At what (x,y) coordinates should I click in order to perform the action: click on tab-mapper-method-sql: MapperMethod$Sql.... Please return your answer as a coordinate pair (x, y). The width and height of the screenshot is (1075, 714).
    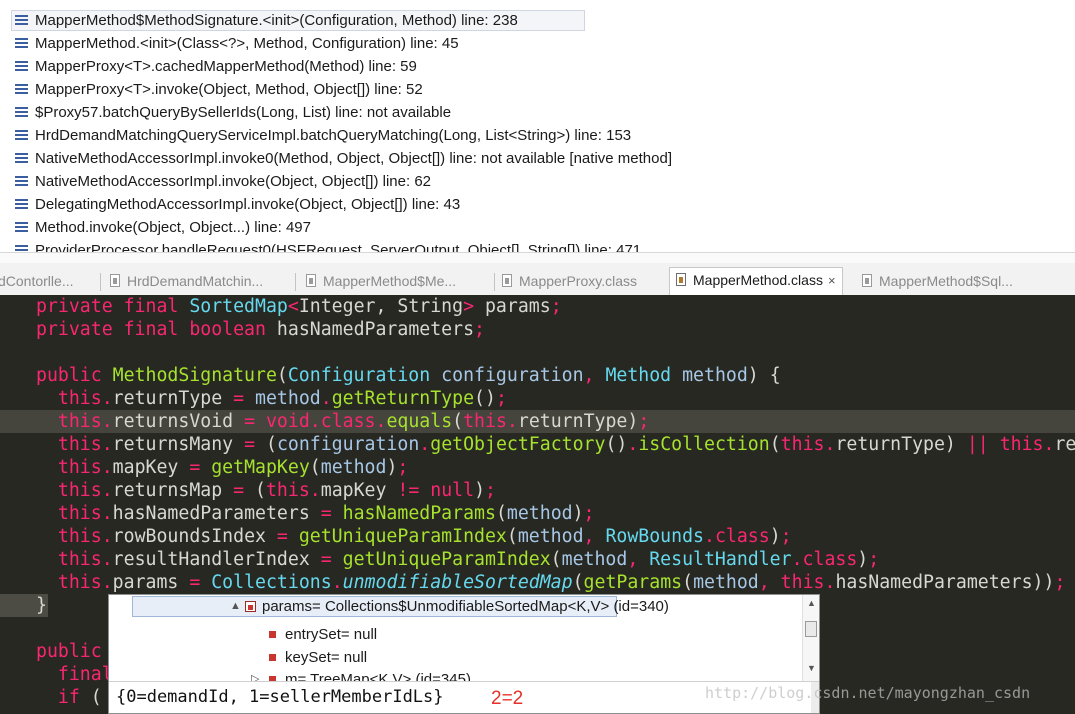
    Looking at the image, I should click on (937, 282).